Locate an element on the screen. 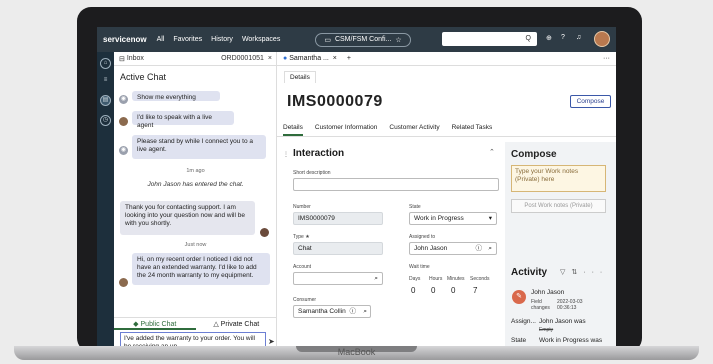  dropdown-icon: ▾ is located at coordinates (490, 218).